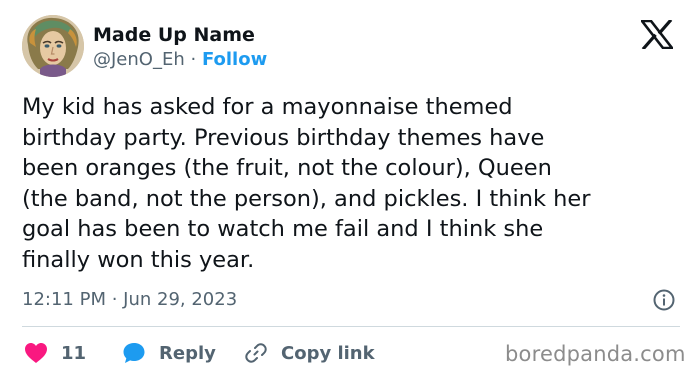 The width and height of the screenshot is (700, 379). What do you see at coordinates (138, 259) in the screenshot?
I see `tweet-line: finally won this year.` at bounding box center [138, 259].